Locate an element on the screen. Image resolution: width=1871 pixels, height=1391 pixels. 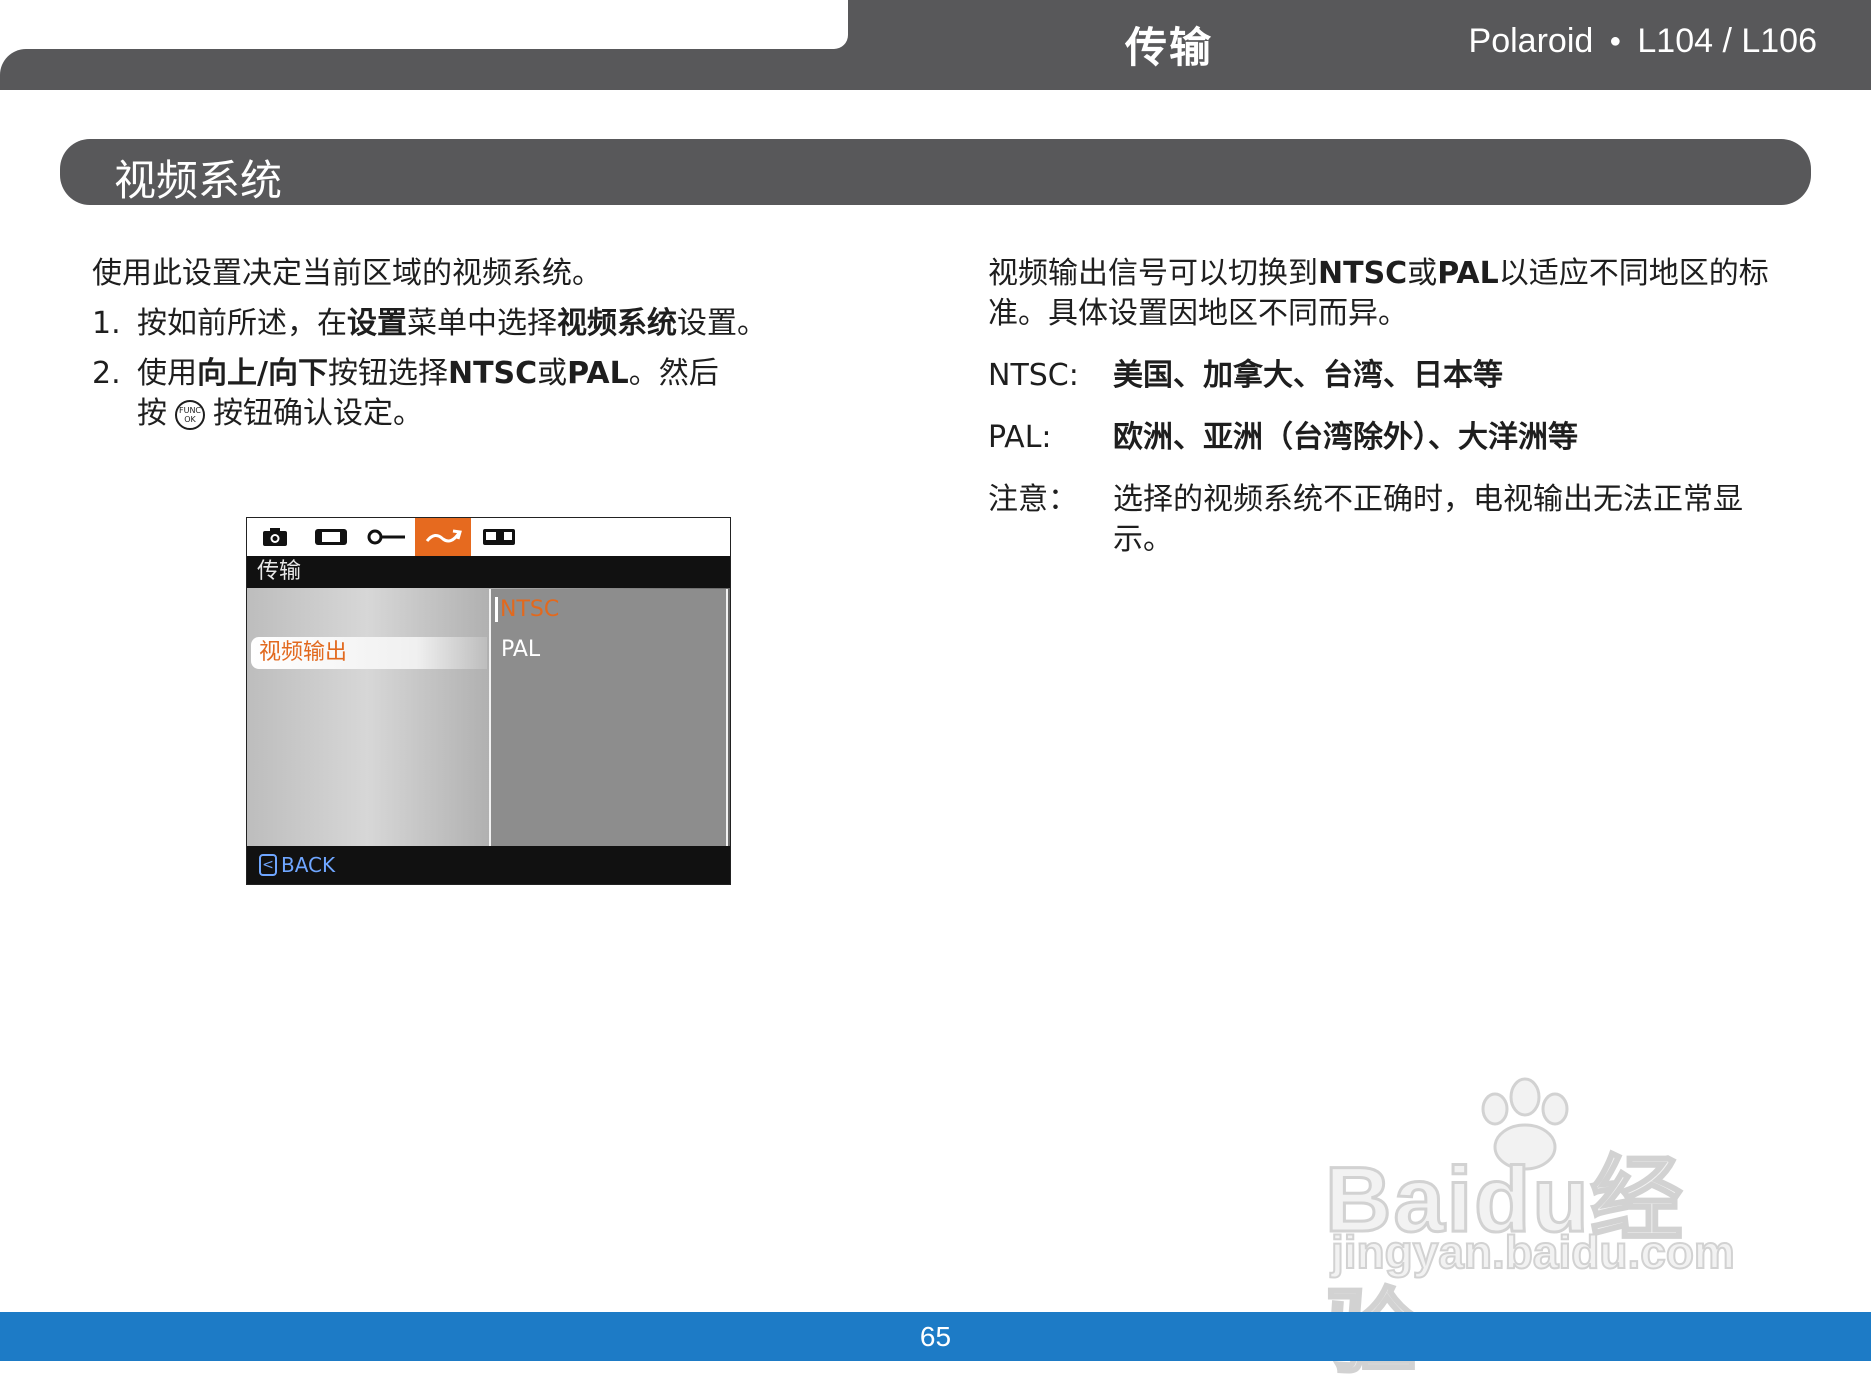
step-1: 1. 按如前所述，在设置菜单中选择视频系统设置。 is located at coordinates (452, 324).